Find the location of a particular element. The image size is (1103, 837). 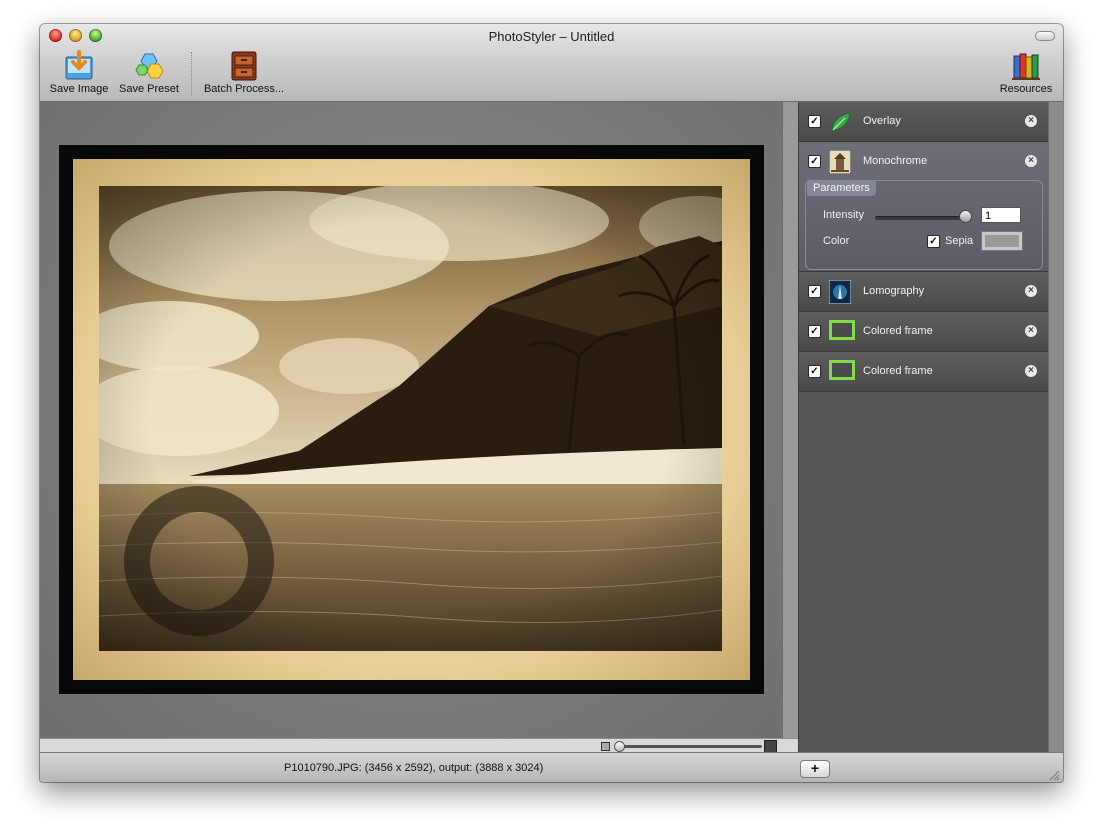

lomography-thumb-icon is located at coordinates (840, 292).